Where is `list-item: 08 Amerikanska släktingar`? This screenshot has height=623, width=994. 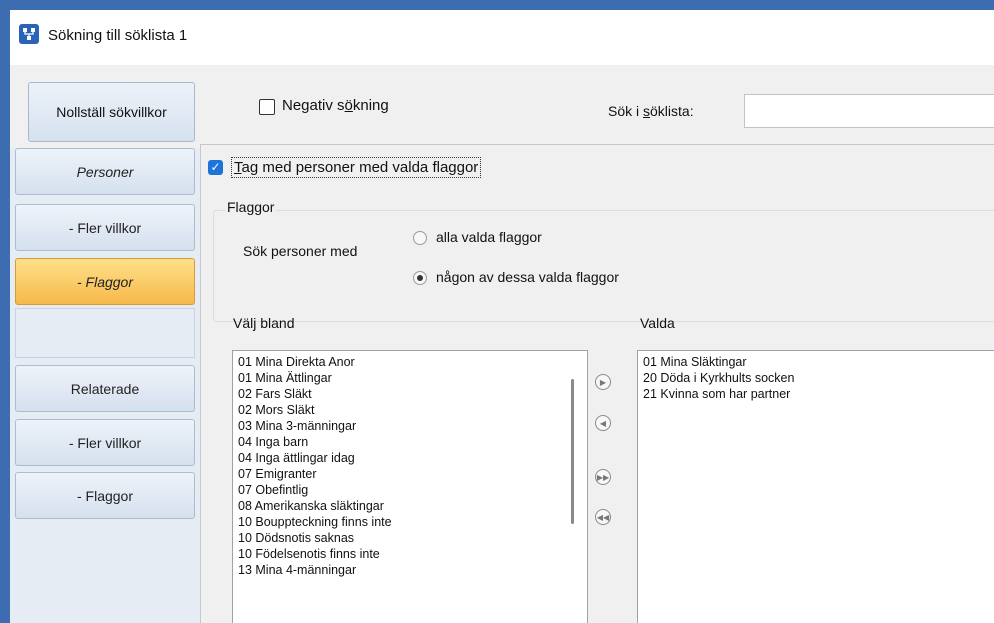
list-item: 08 Amerikanska släktingar is located at coordinates (410, 506).